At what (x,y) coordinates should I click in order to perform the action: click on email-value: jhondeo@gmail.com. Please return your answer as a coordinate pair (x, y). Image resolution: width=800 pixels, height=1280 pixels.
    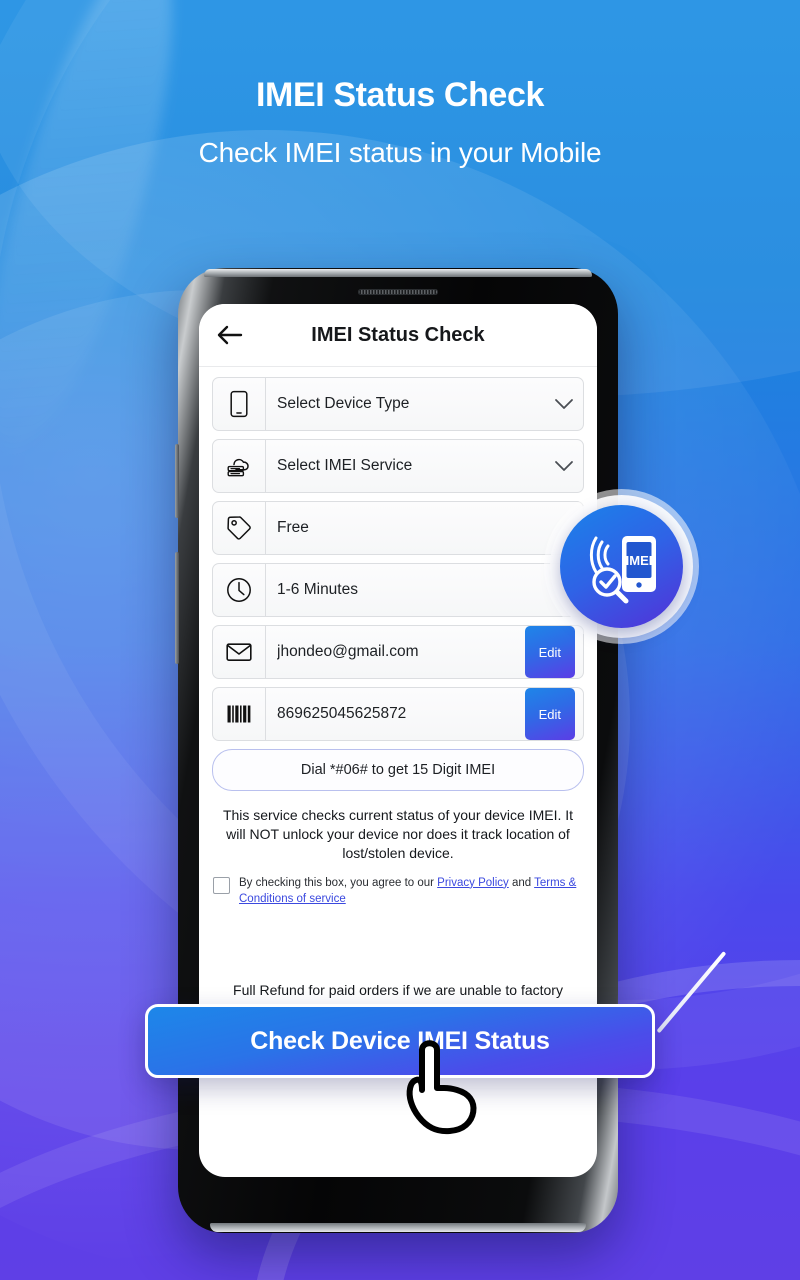
    Looking at the image, I should click on (348, 651).